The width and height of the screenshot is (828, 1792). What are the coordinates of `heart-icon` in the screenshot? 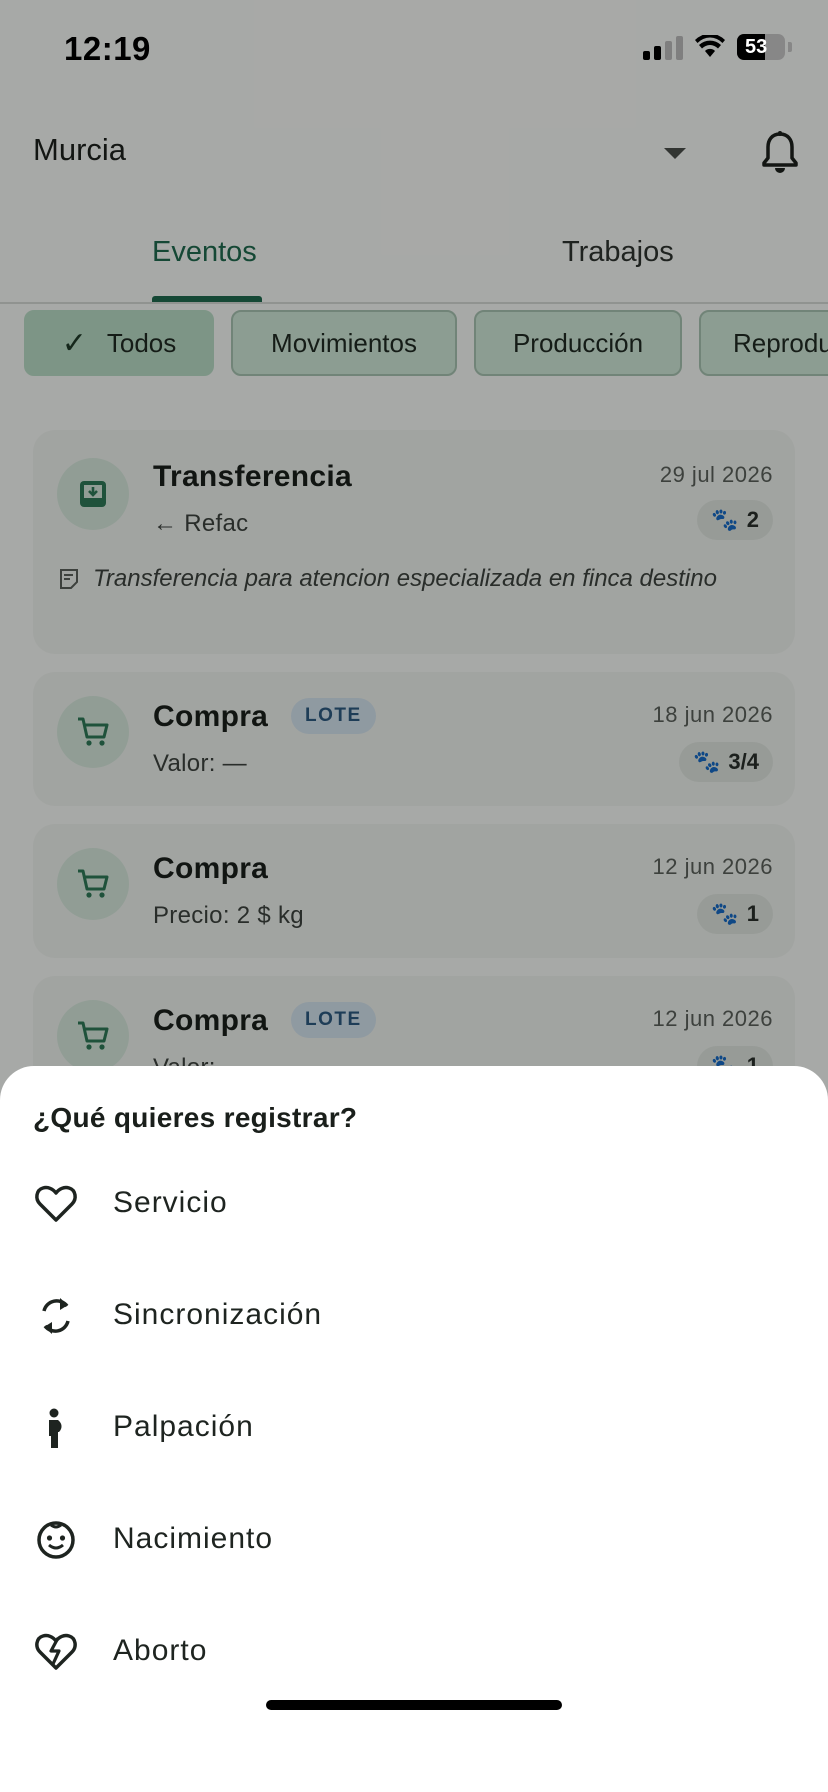 It's located at (56, 1203).